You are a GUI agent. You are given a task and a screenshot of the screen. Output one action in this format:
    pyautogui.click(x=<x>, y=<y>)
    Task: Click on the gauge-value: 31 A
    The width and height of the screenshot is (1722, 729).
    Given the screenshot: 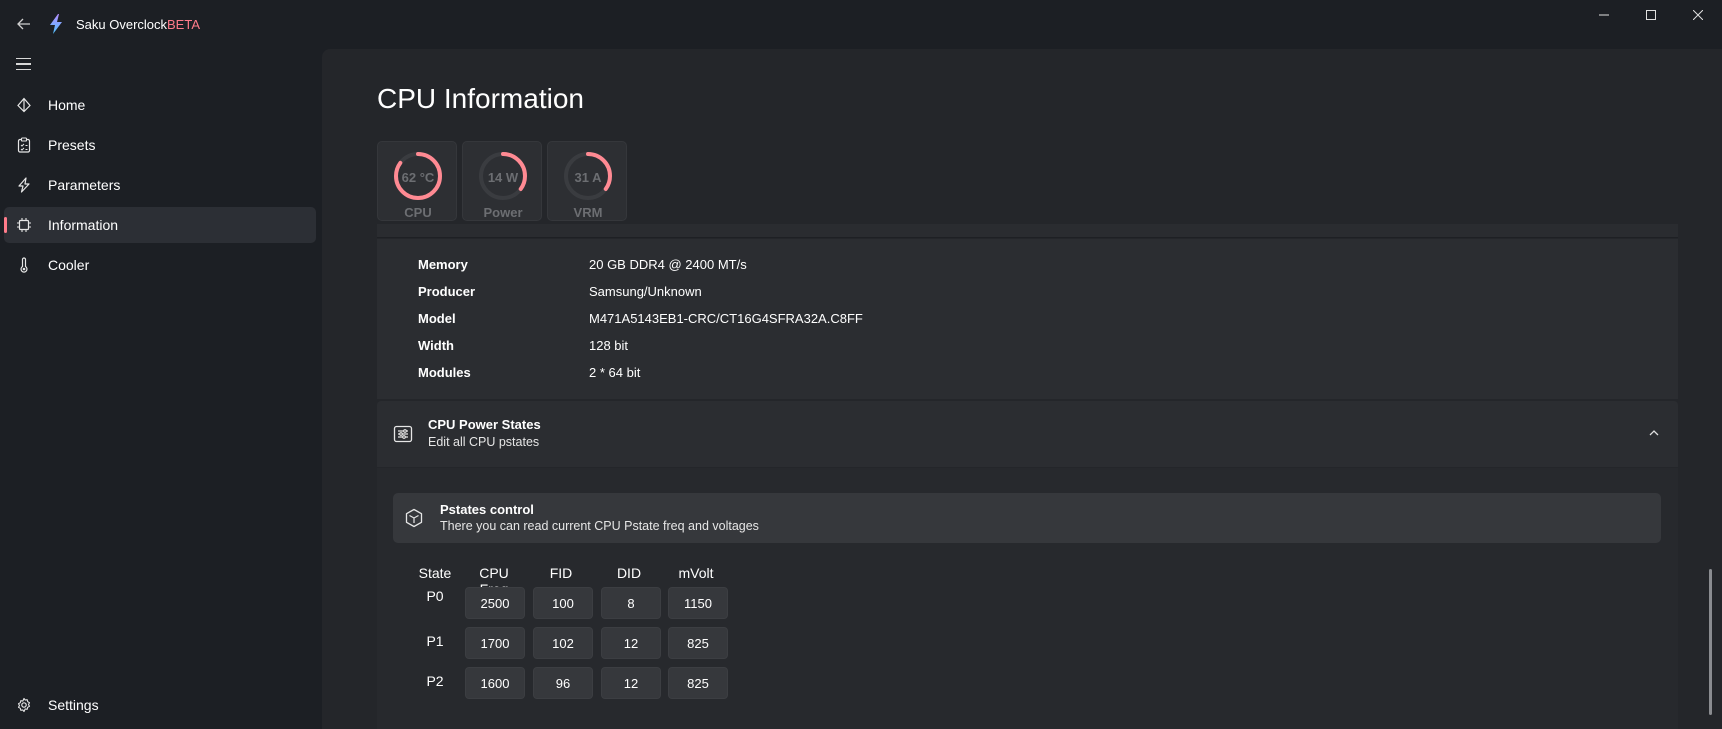 What is the action you would take?
    pyautogui.click(x=588, y=177)
    